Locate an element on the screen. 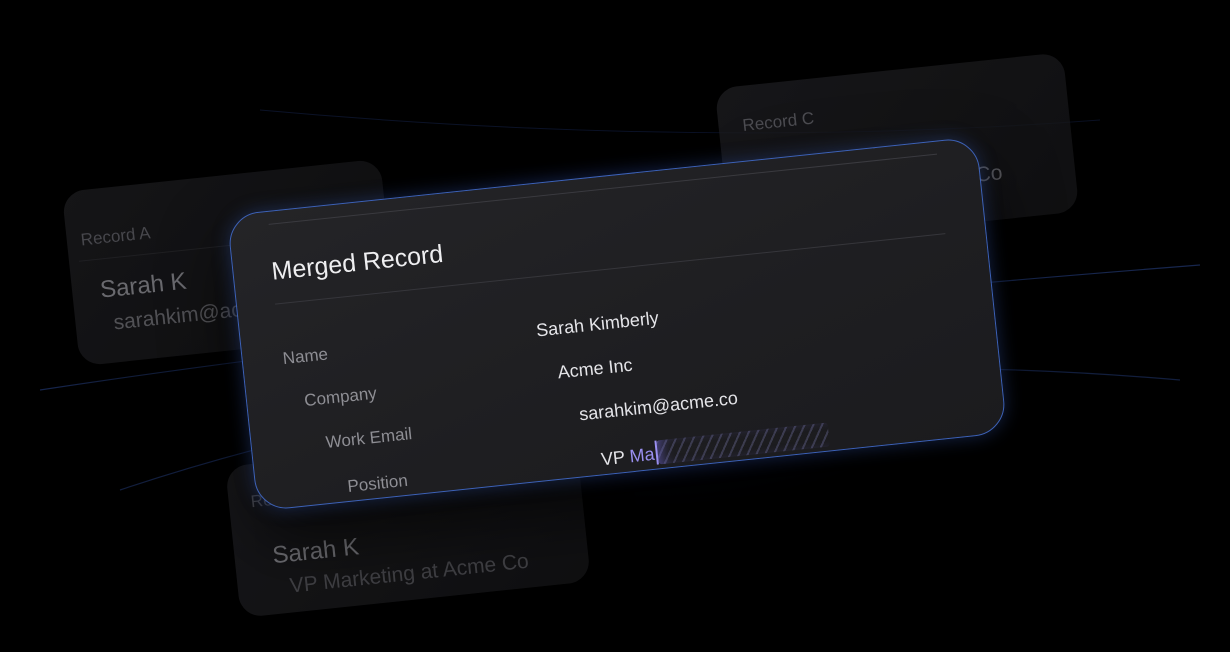  name-label: Name is located at coordinates (305, 356).